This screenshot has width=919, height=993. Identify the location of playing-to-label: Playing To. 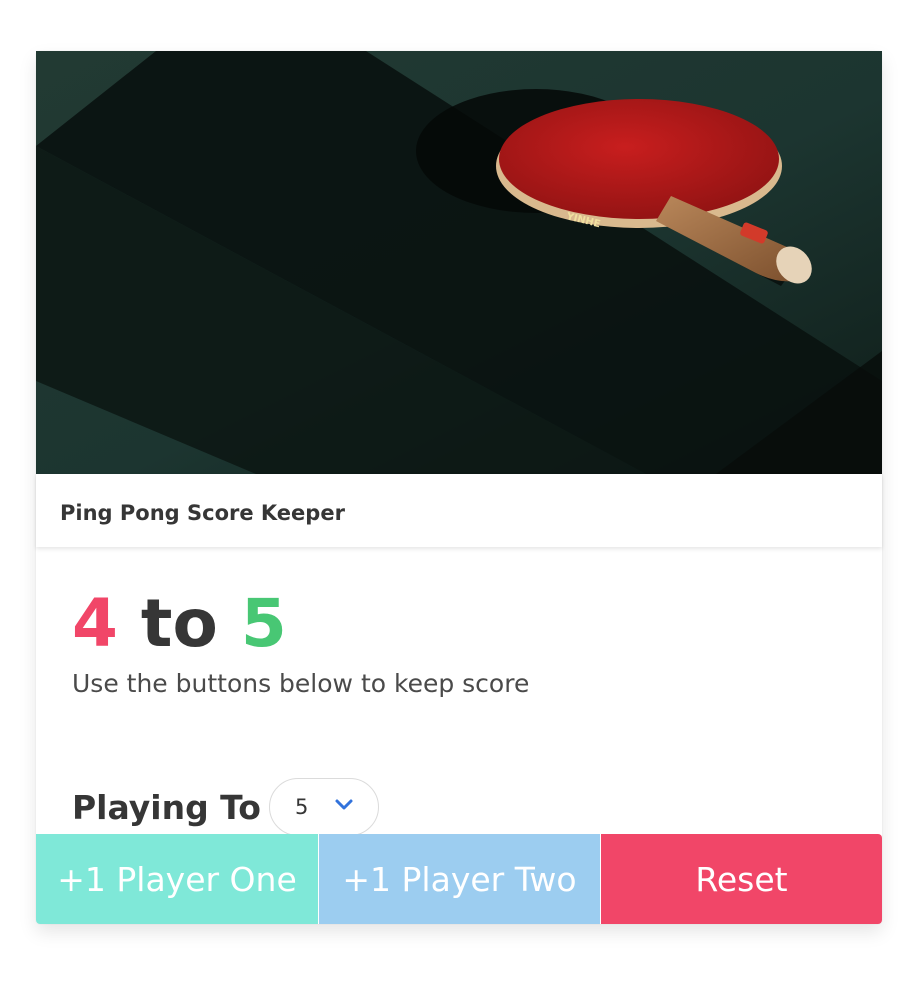
(166, 807).